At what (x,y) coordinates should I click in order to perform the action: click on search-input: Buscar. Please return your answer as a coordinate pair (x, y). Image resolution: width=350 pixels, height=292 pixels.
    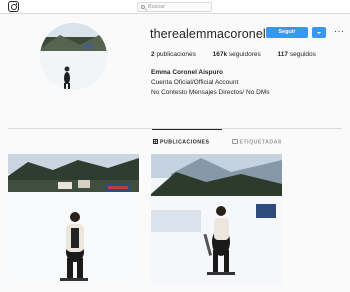
    Looking at the image, I should click on (174, 7).